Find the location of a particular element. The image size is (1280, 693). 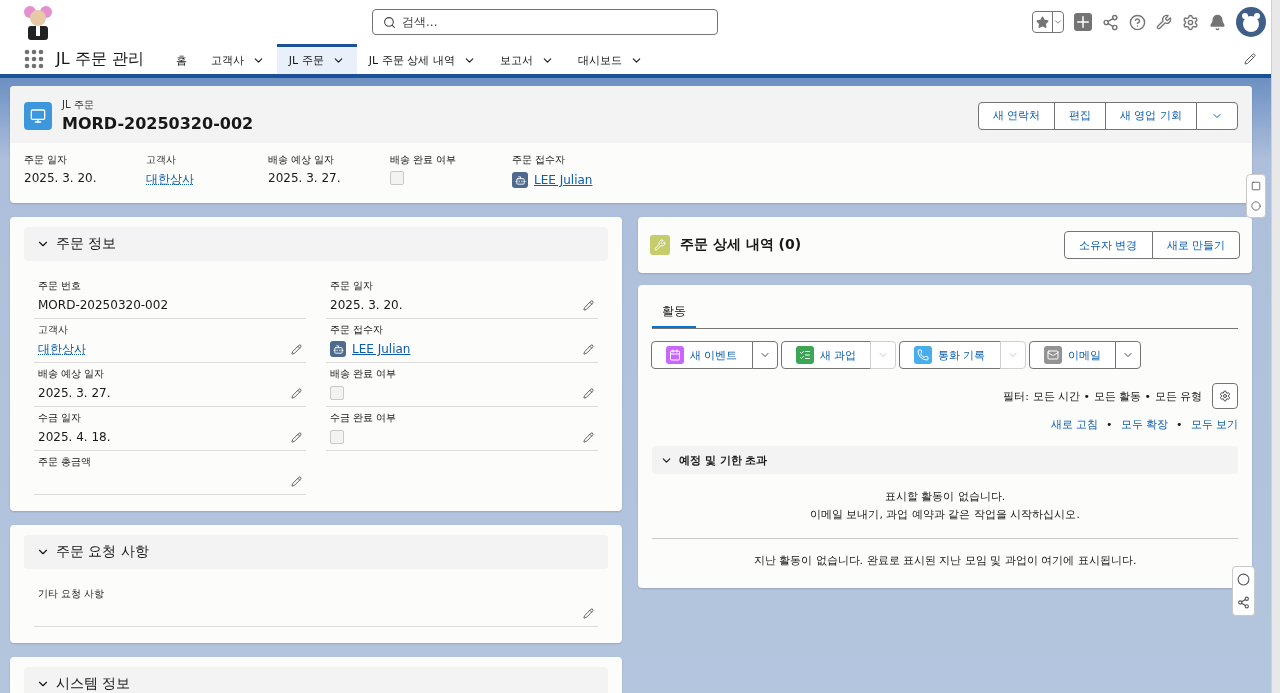

activity-button: 새 과업 is located at coordinates (825, 355).